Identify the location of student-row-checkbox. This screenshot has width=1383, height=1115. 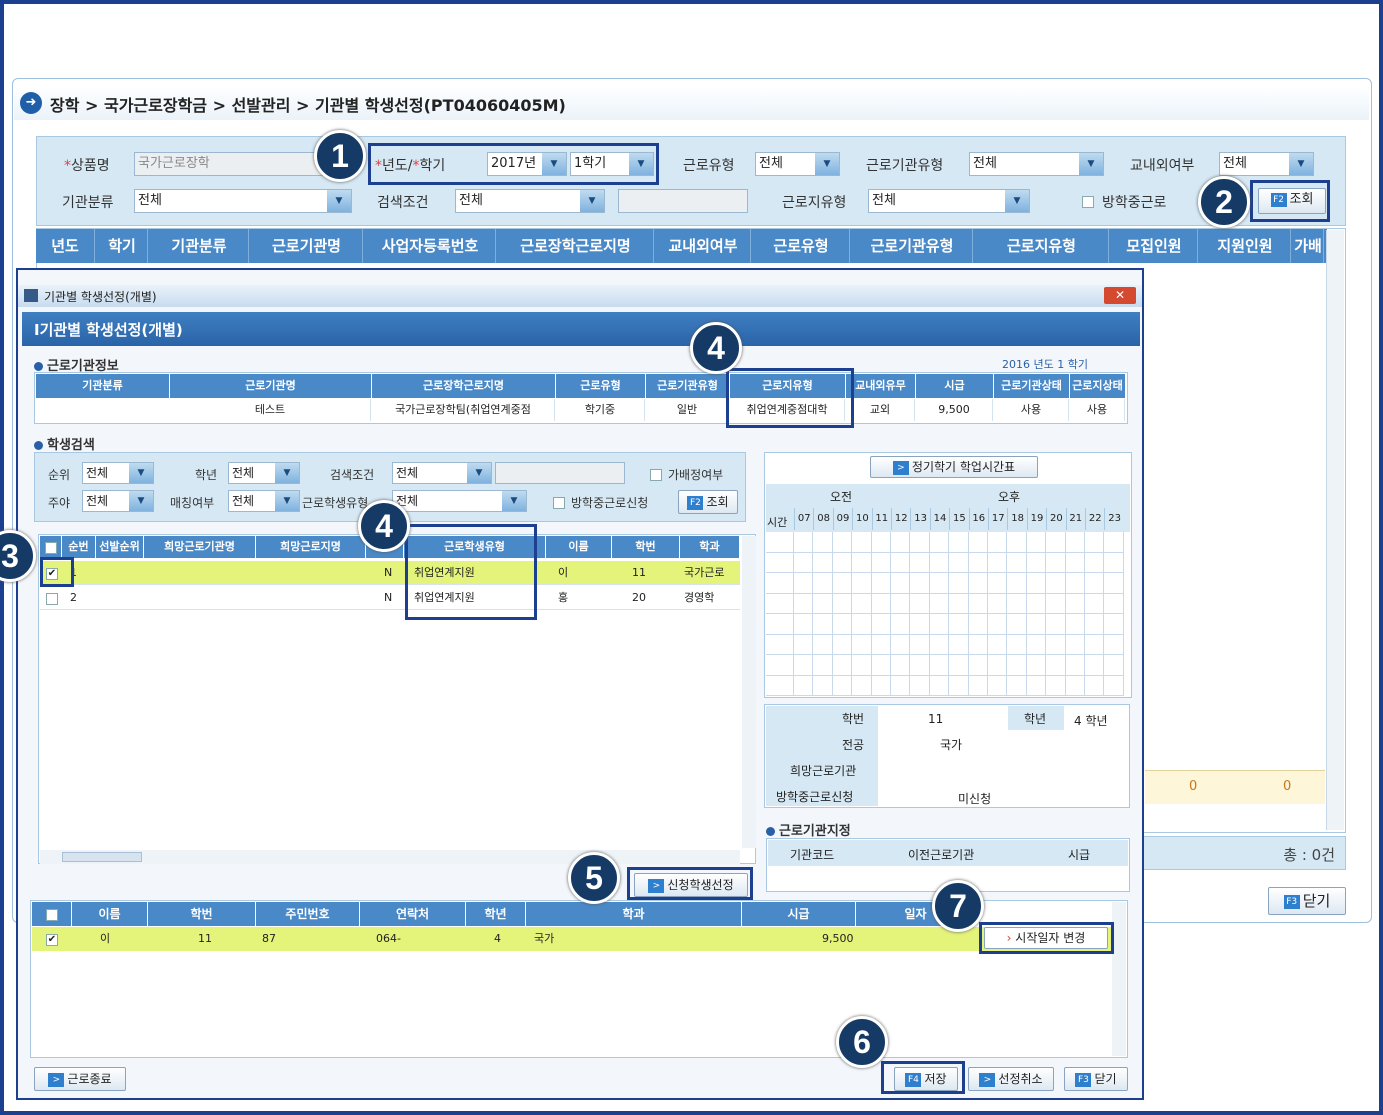
(52, 598).